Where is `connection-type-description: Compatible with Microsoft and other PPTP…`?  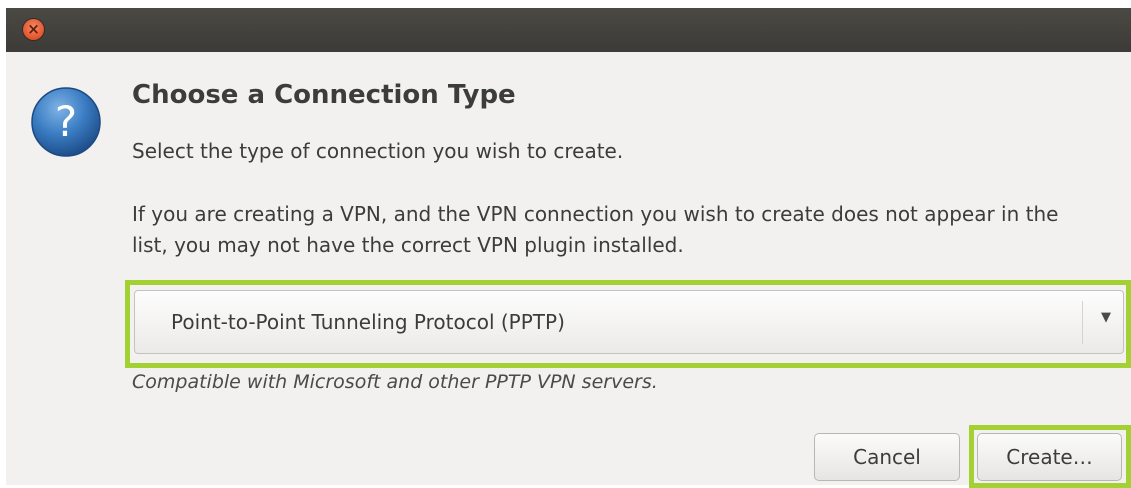 connection-type-description: Compatible with Microsoft and other PPTP… is located at coordinates (395, 382).